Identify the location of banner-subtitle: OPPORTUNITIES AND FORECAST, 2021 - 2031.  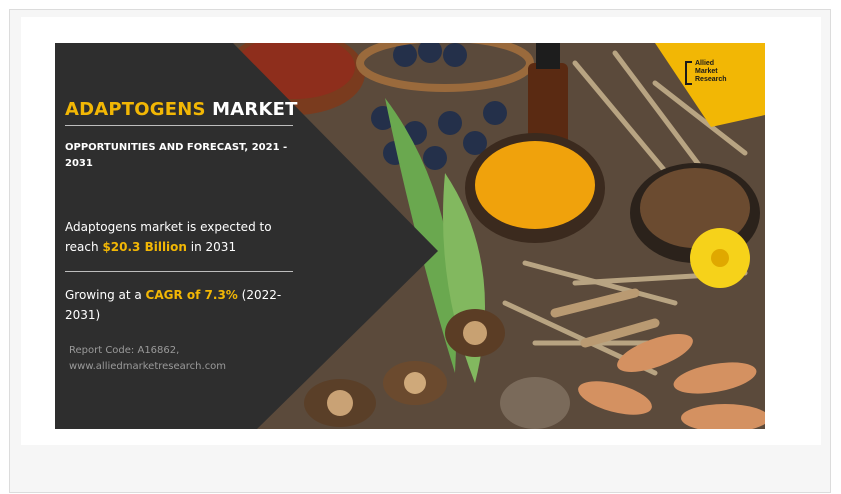
(176, 155).